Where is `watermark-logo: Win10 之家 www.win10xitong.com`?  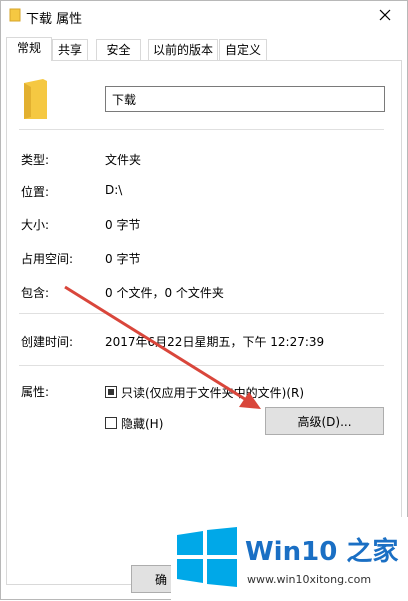 watermark-logo: Win10 之家 www.win10xitong.com is located at coordinates (289, 559).